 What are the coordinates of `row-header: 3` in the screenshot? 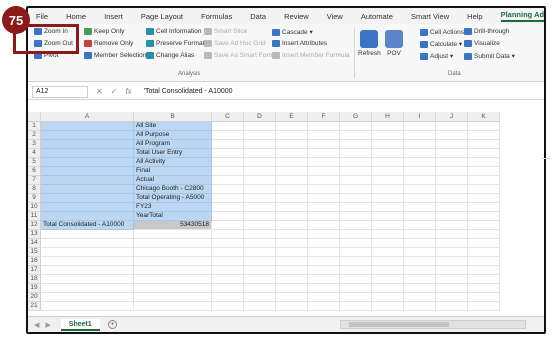 It's located at (34, 144).